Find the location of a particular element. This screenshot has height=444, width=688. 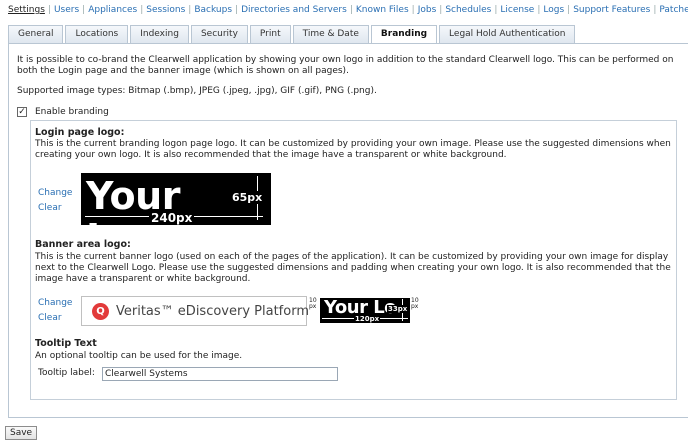

nav-support-features: Support Features is located at coordinates (611, 10).